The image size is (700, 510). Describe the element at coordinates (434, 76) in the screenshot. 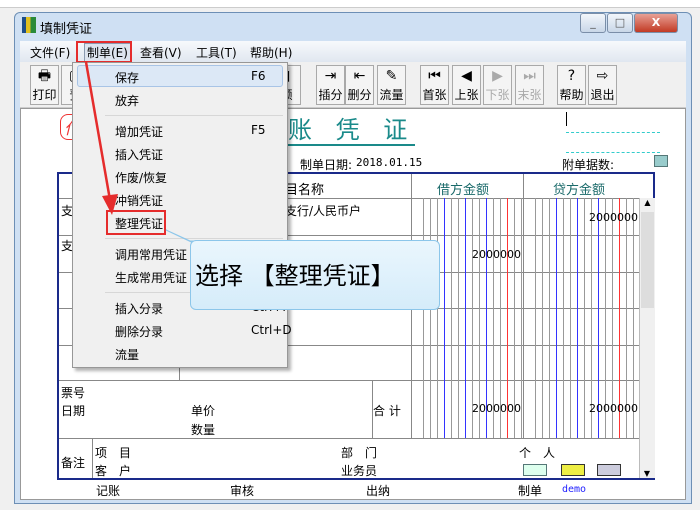

I see `first-icon: ⏮` at that location.